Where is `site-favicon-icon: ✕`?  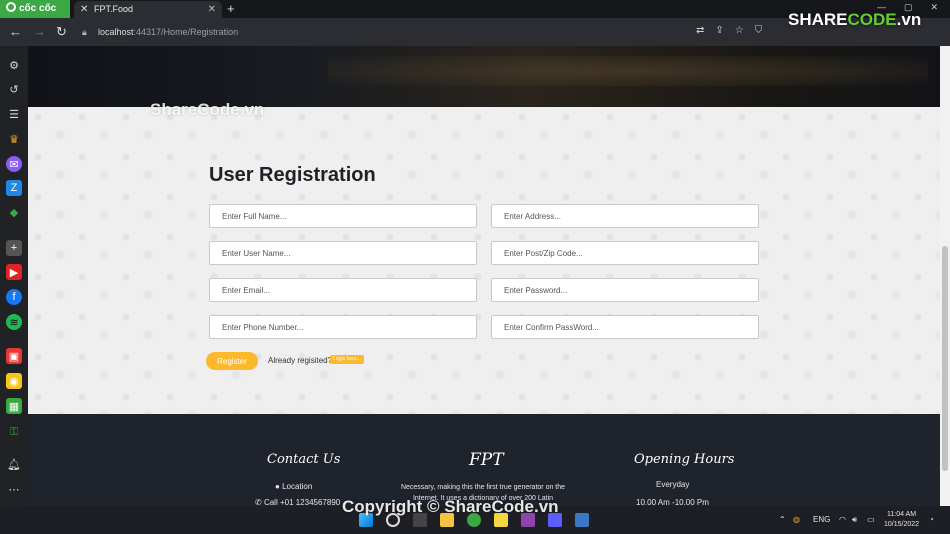
site-favicon-icon: ✕ is located at coordinates (84, 9).